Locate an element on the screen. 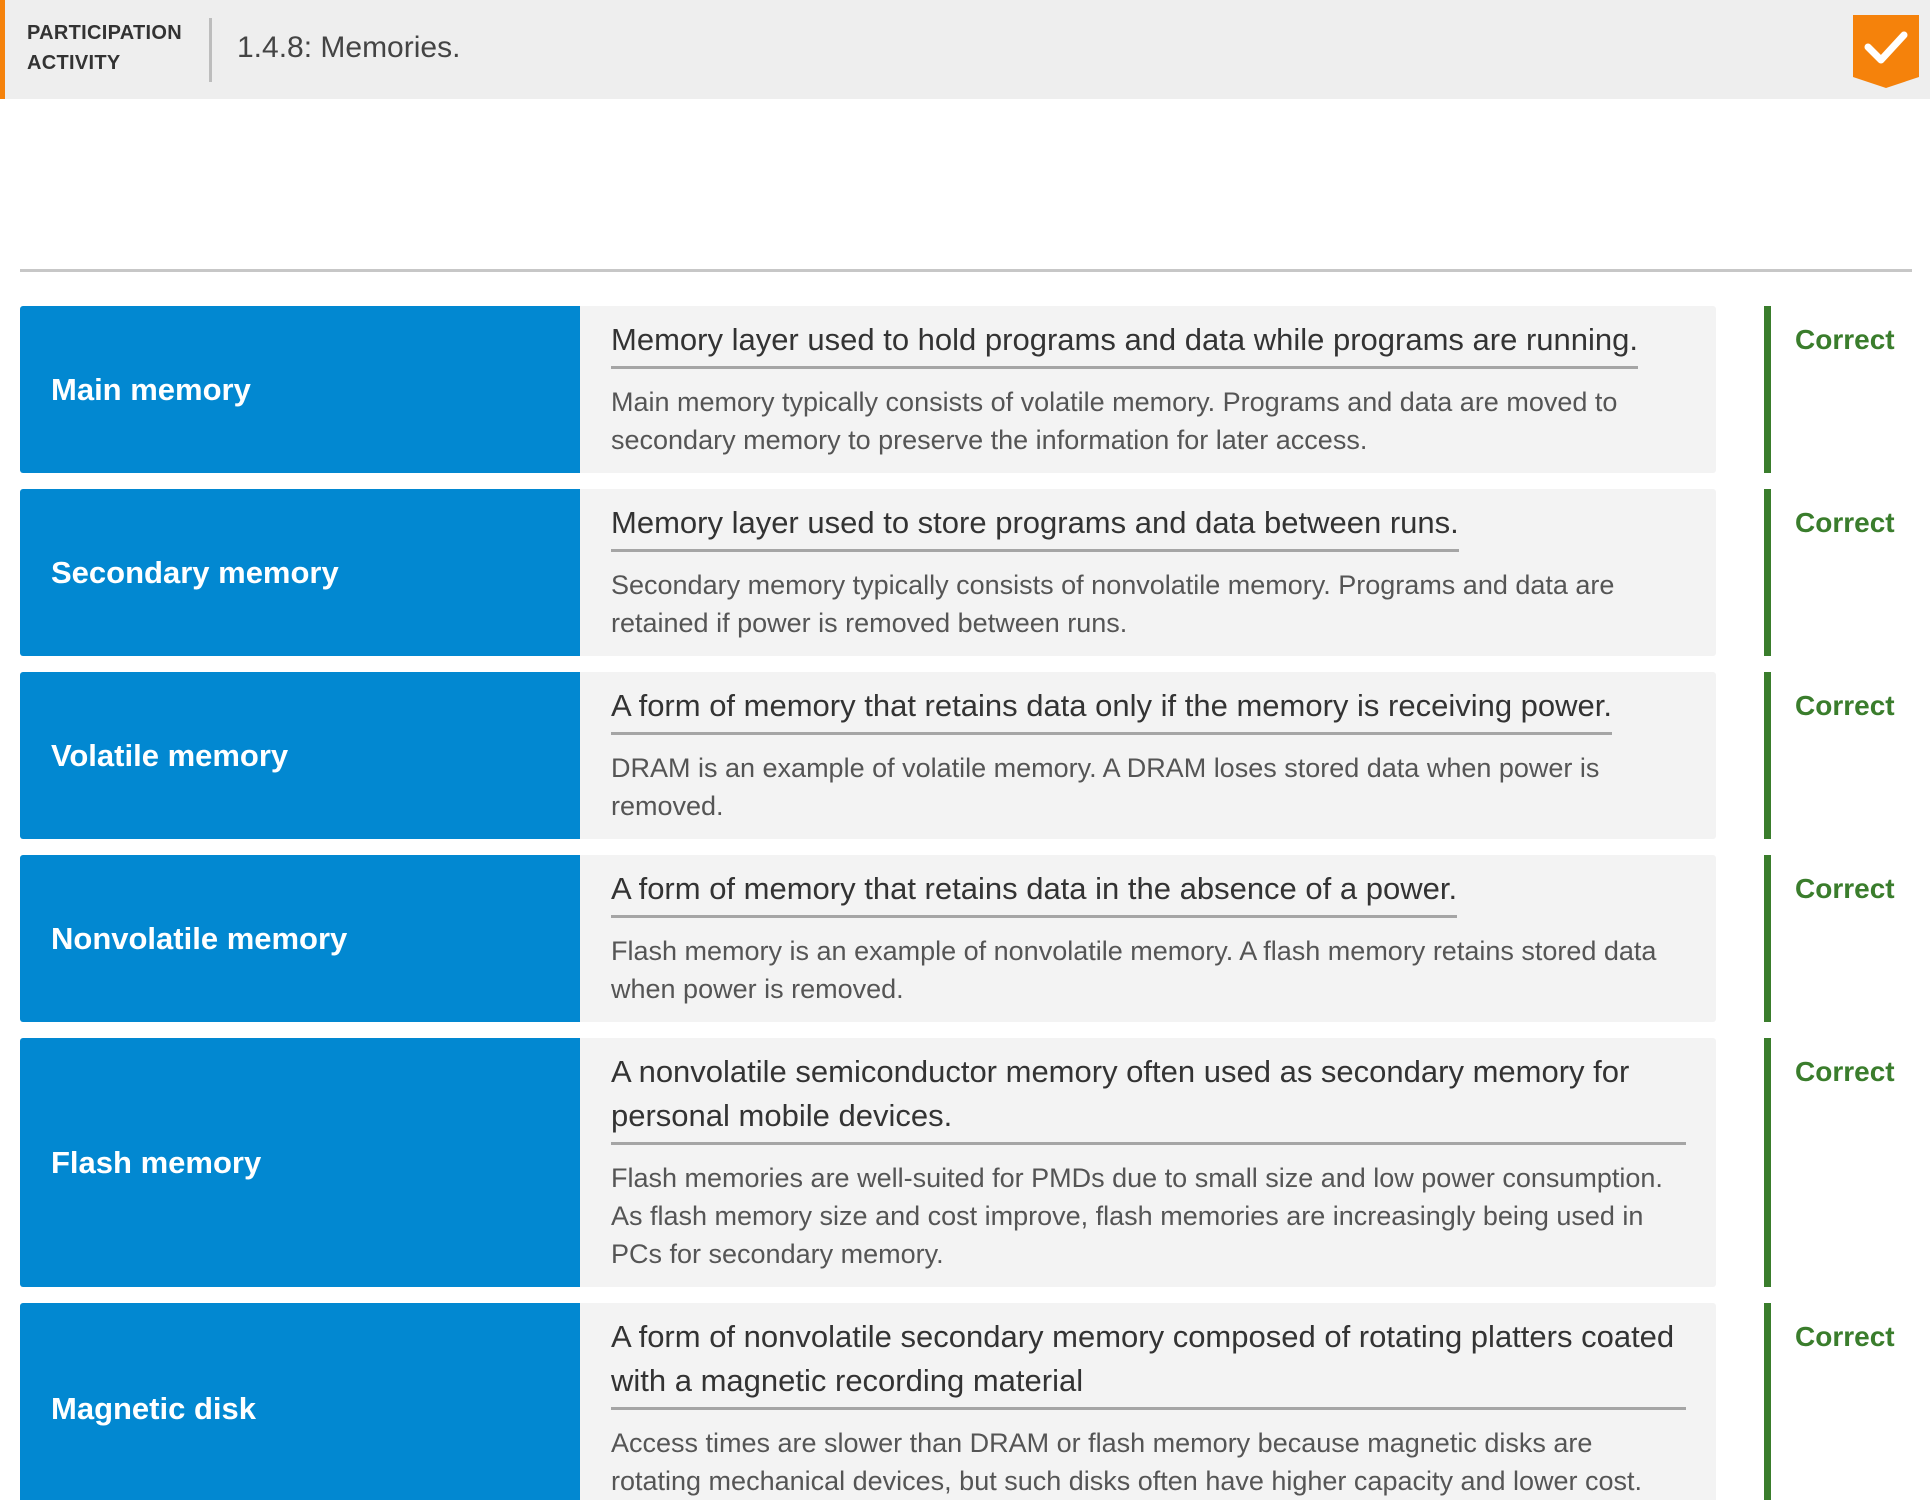  completion-badge is located at coordinates (1886, 51).